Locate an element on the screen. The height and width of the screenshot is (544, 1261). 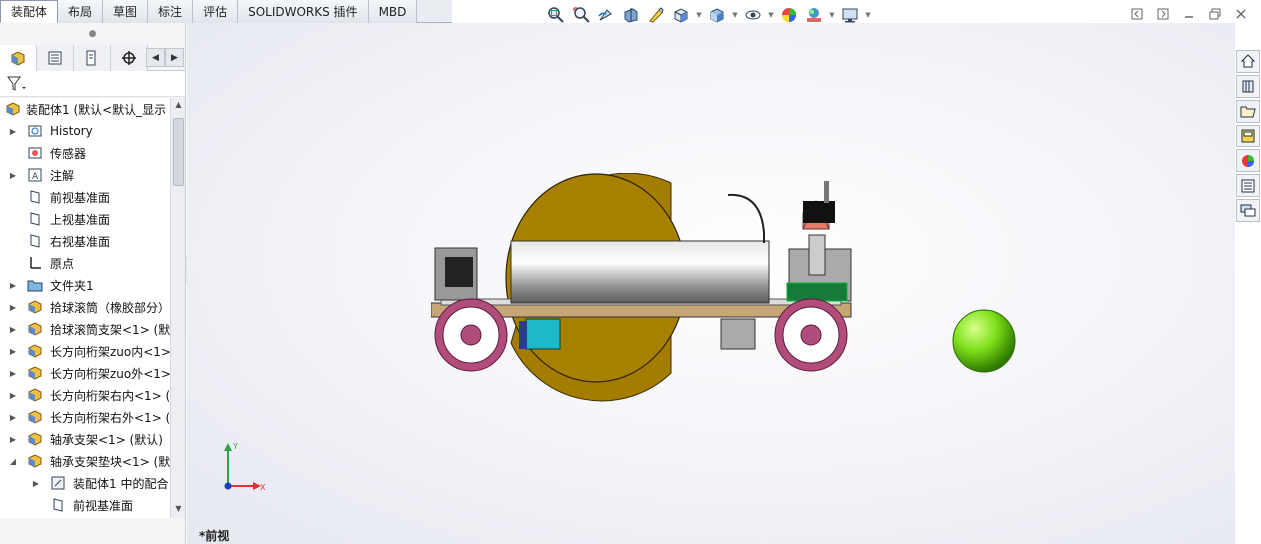
minimize-icon is located at coordinates (1189, 14).